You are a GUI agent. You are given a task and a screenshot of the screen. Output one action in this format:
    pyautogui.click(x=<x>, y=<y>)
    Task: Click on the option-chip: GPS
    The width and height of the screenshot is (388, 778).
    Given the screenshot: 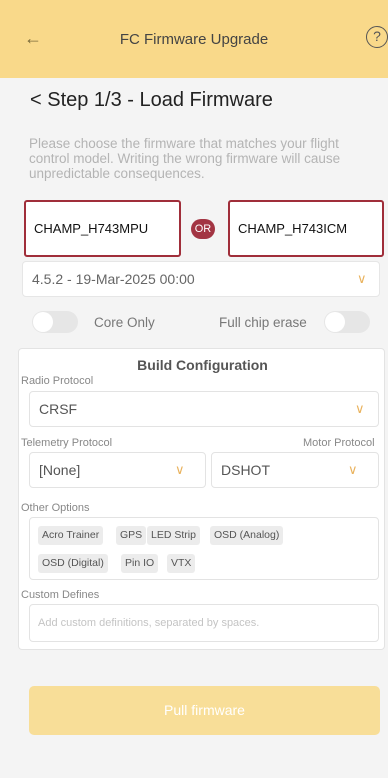 What is the action you would take?
    pyautogui.click(x=131, y=535)
    